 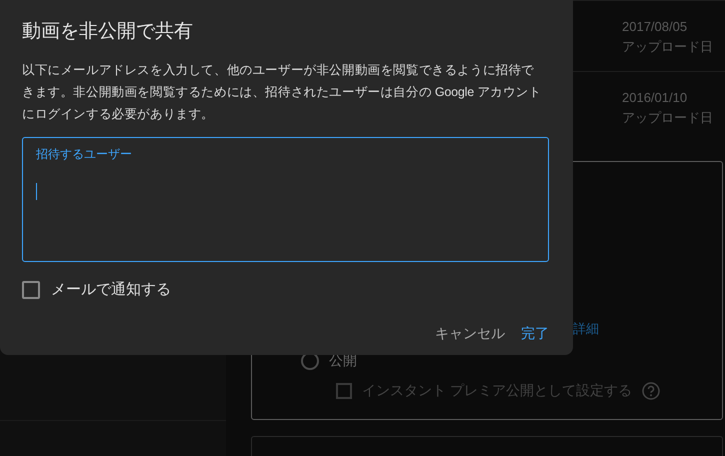 What do you see at coordinates (470, 334) in the screenshot?
I see `cancel-button: キャンセル` at bounding box center [470, 334].